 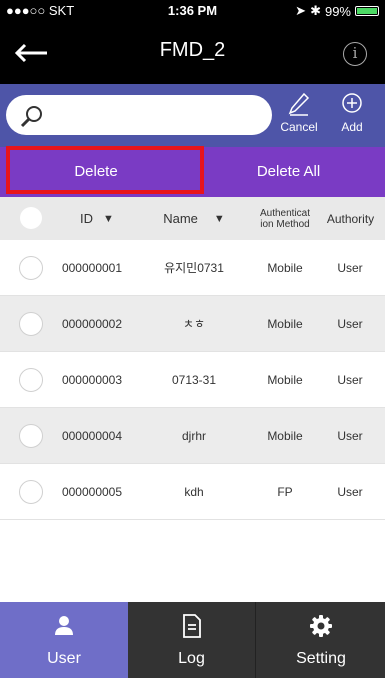 I want to click on row-id: 000000001, so click(x=92, y=268).